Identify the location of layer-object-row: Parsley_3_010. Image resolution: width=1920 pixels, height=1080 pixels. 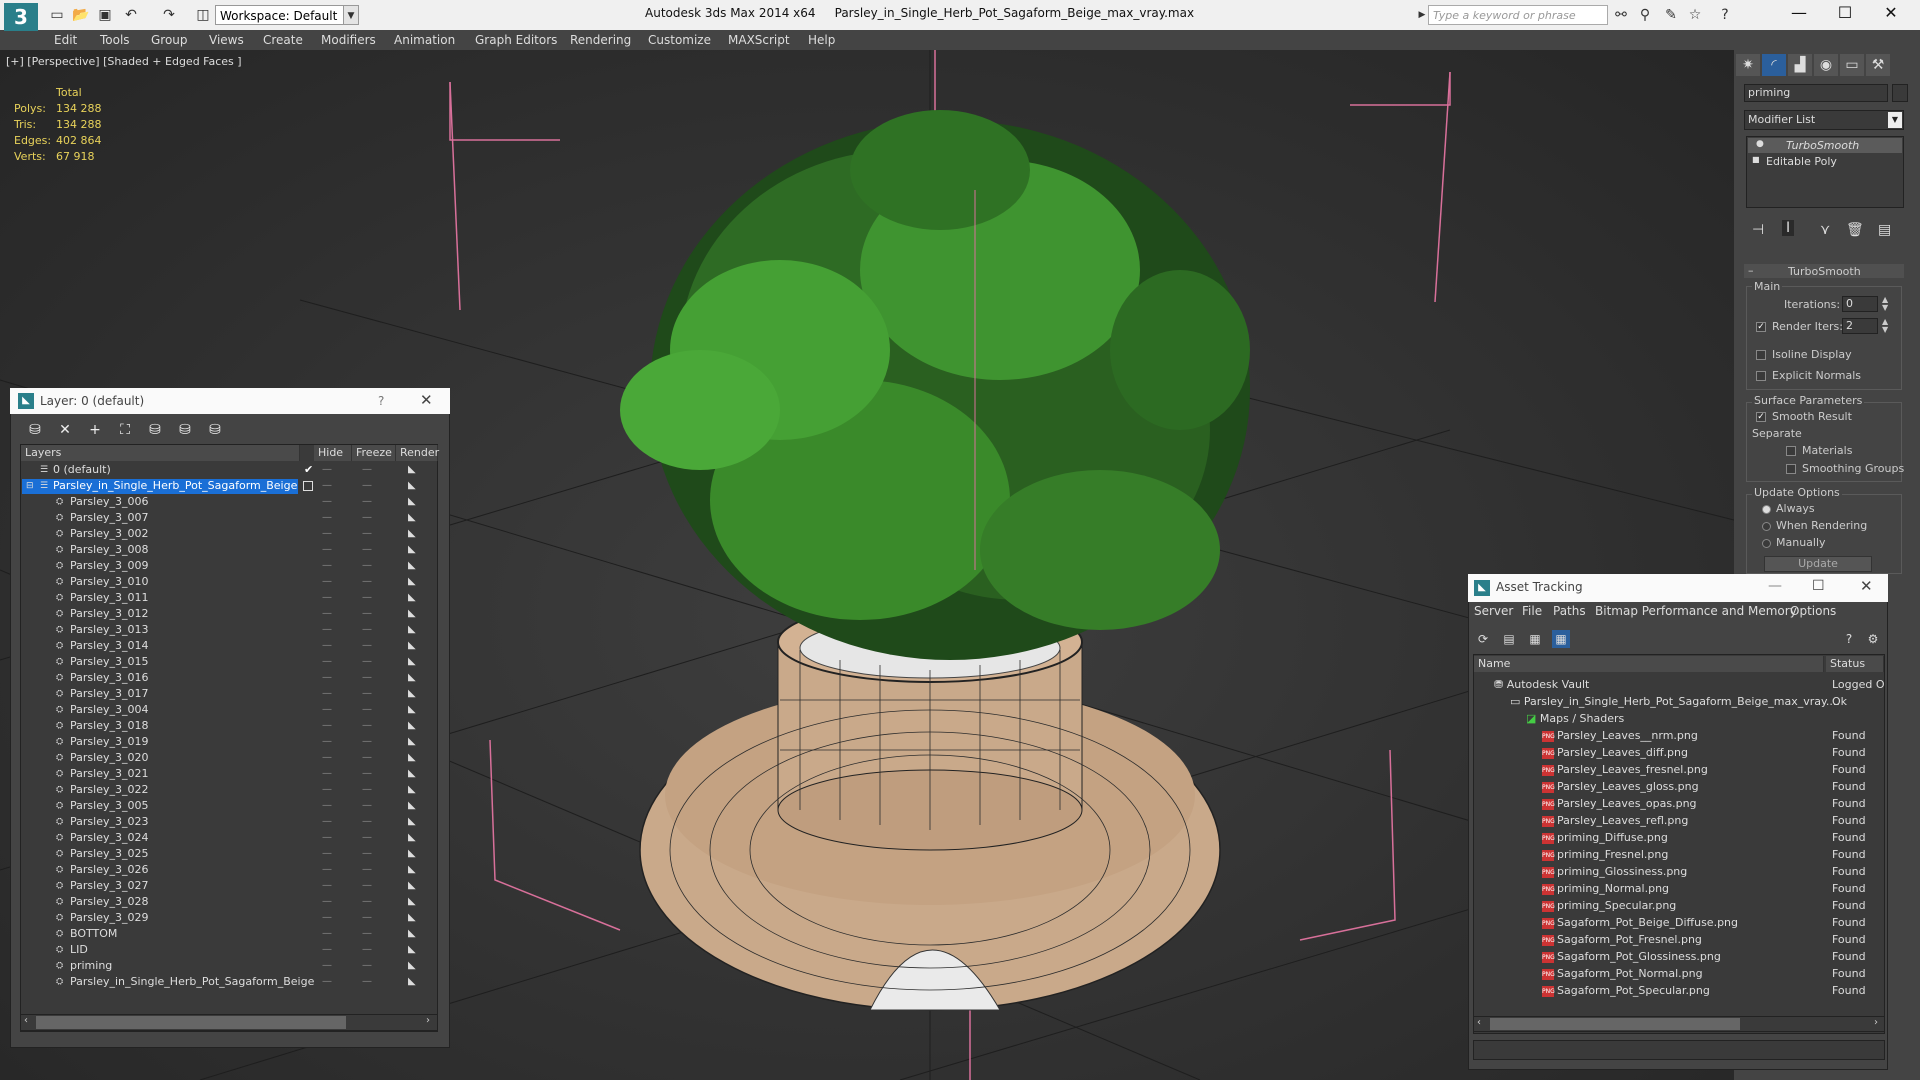
(109, 582).